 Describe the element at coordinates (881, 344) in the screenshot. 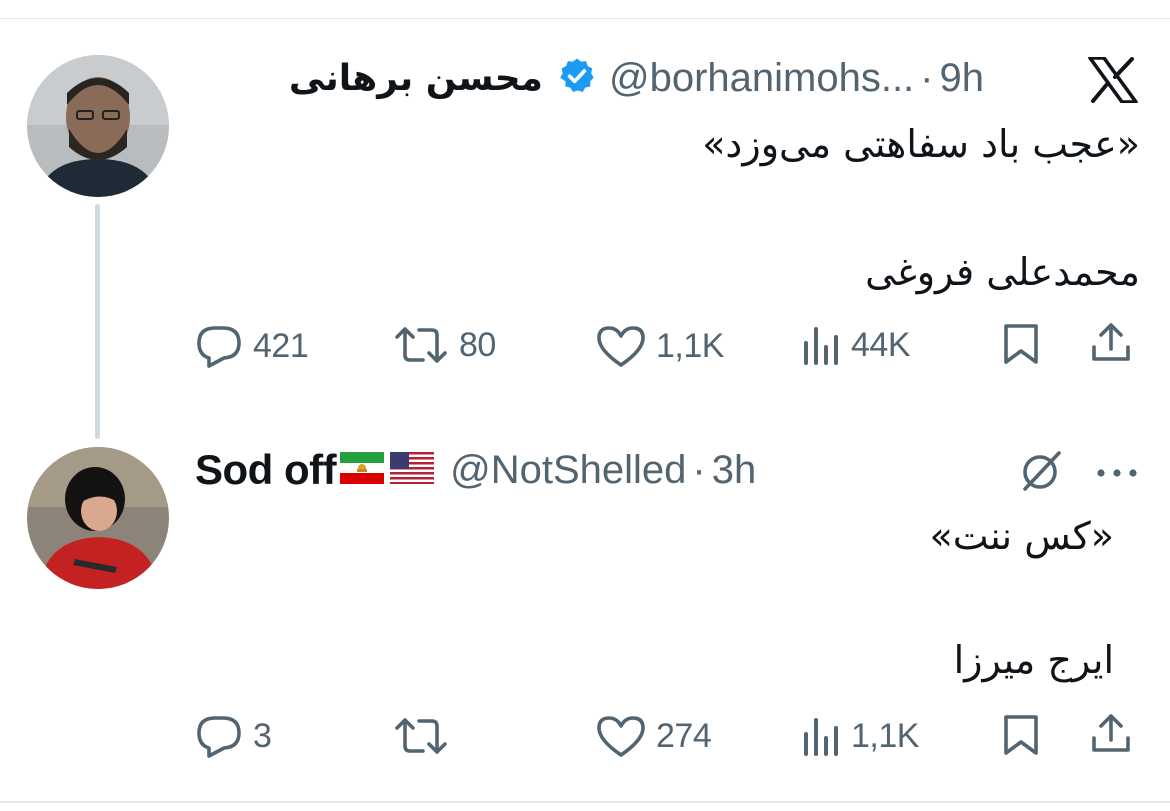

I see `views-count: 44K` at that location.